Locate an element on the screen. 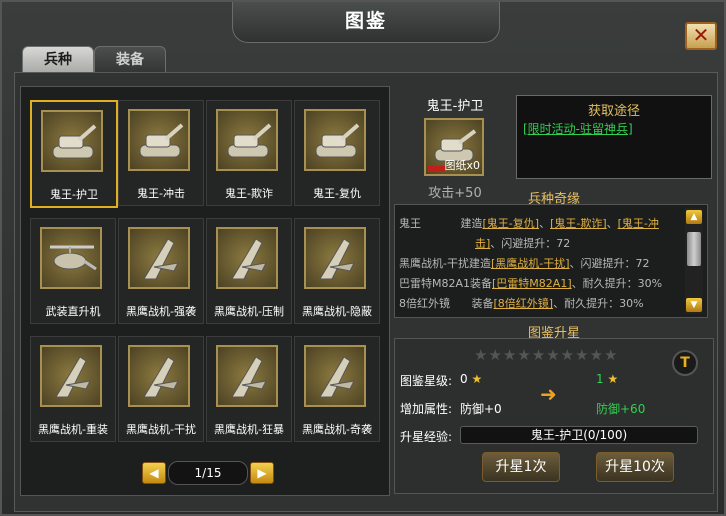  close-button: ✕ is located at coordinates (701, 36).